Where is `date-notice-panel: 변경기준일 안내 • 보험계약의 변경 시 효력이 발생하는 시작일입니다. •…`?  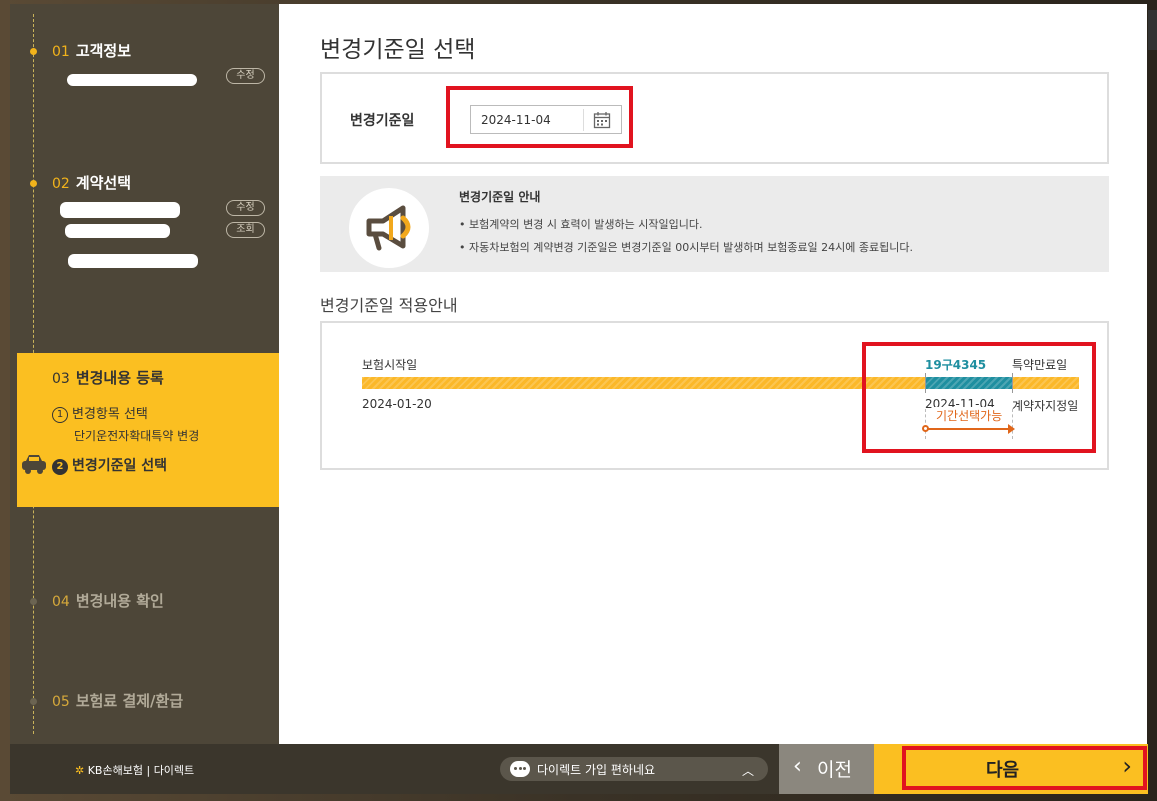 date-notice-panel: 변경기준일 안내 • 보험계약의 변경 시 효력이 발생하는 시작일입니다. •… is located at coordinates (714, 224).